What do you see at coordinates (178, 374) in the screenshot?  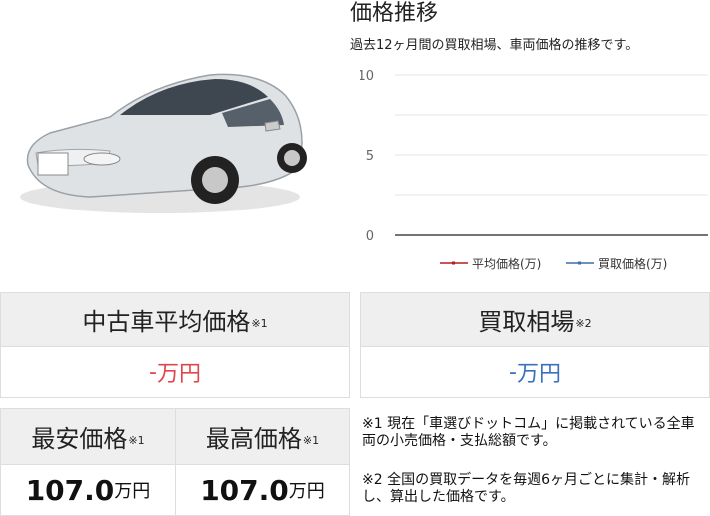 I see `avg-price-unit: 万円` at bounding box center [178, 374].